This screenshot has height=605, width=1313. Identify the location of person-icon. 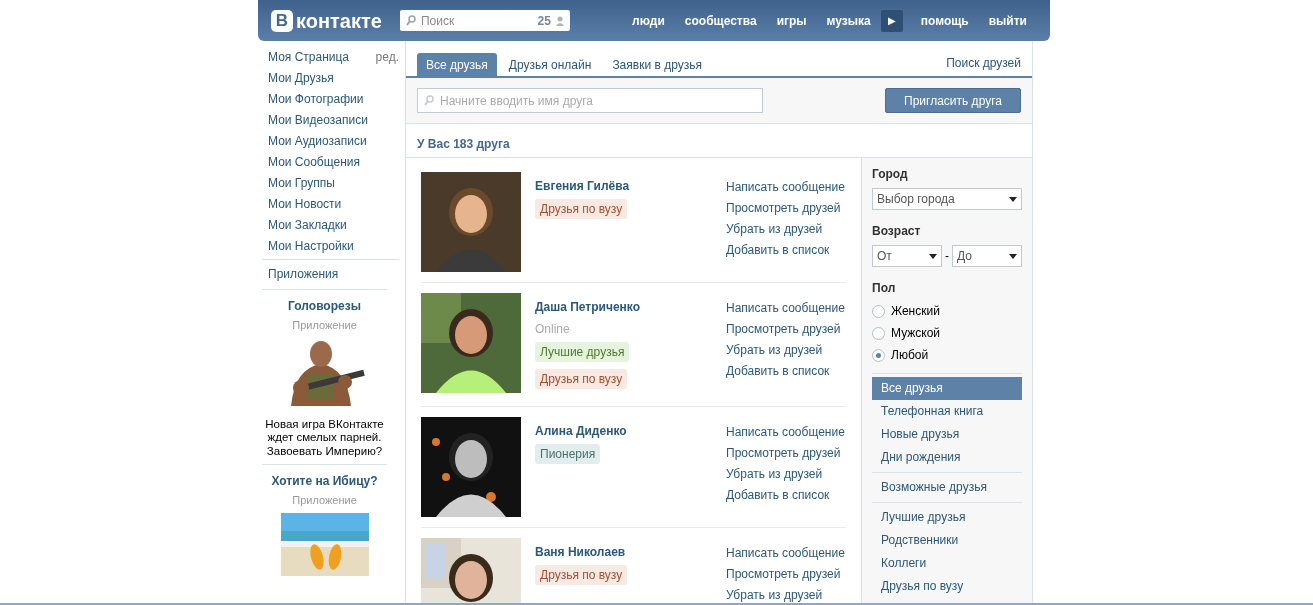
(559, 20).